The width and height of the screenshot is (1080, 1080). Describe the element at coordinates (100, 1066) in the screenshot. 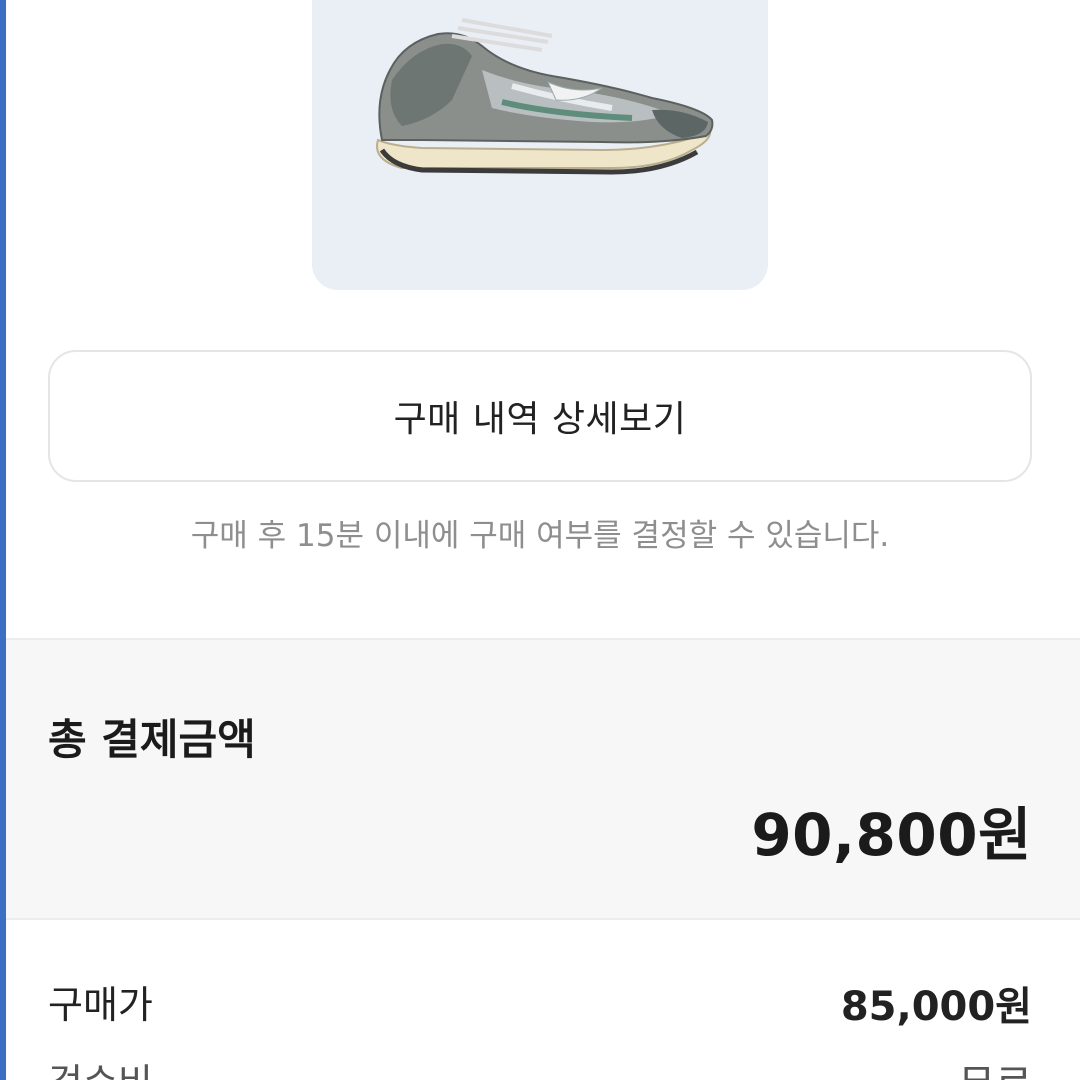

I see `price-row-label: 검수비` at that location.